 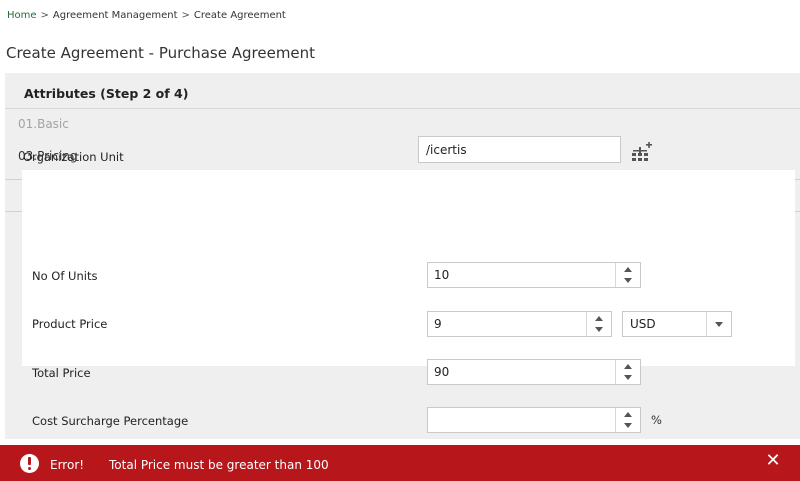 I want to click on close-icon: ✕, so click(x=773, y=461).